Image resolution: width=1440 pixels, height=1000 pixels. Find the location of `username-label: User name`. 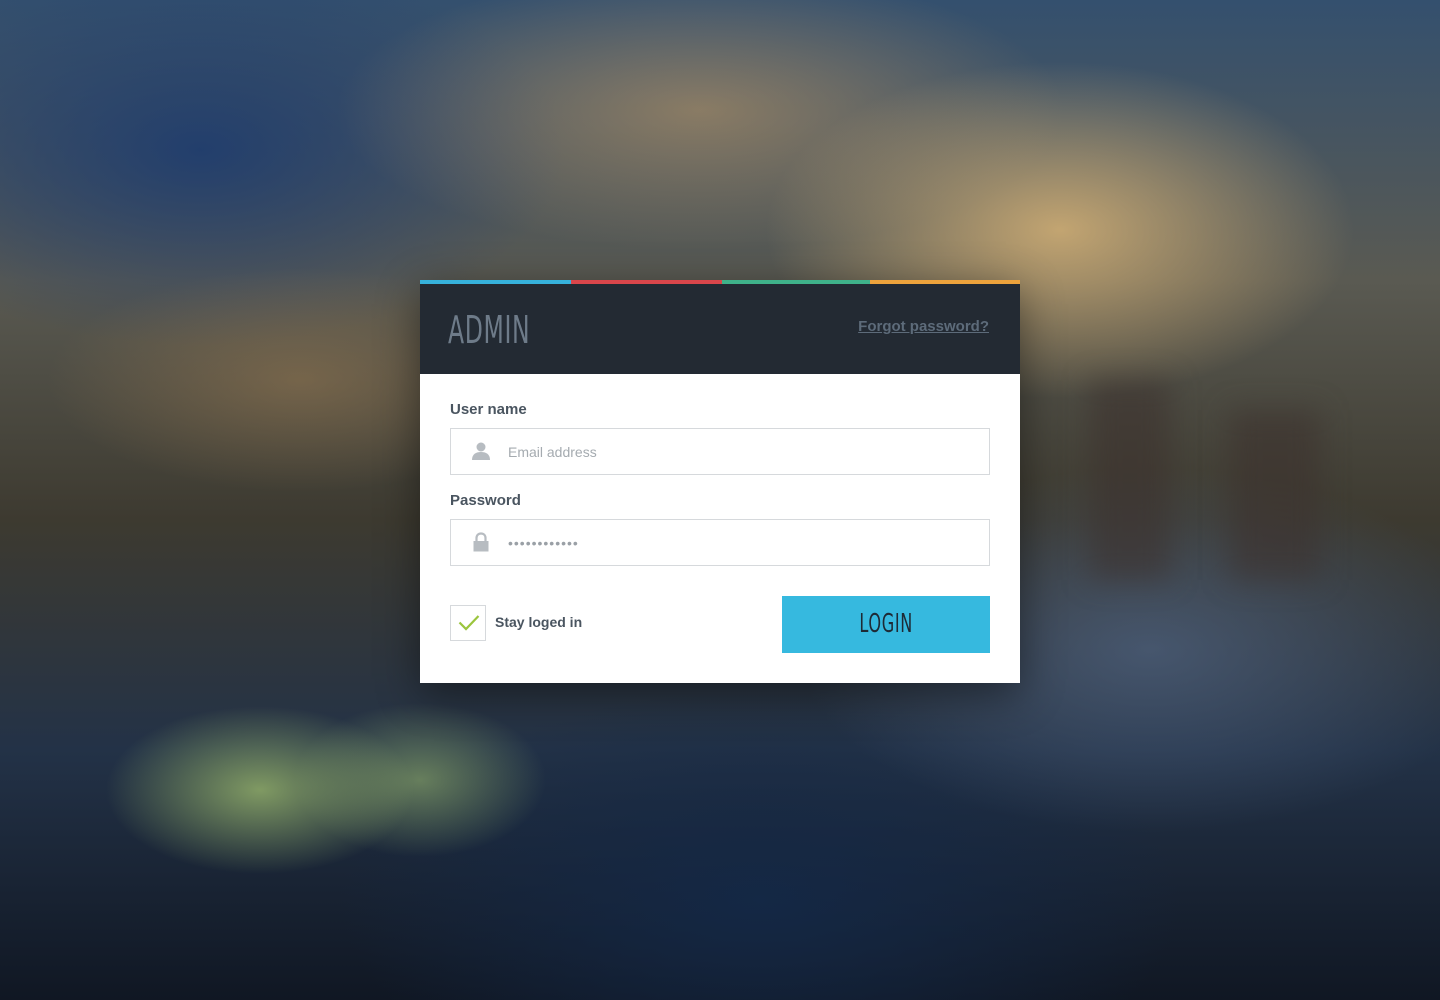

username-label: User name is located at coordinates (488, 409).